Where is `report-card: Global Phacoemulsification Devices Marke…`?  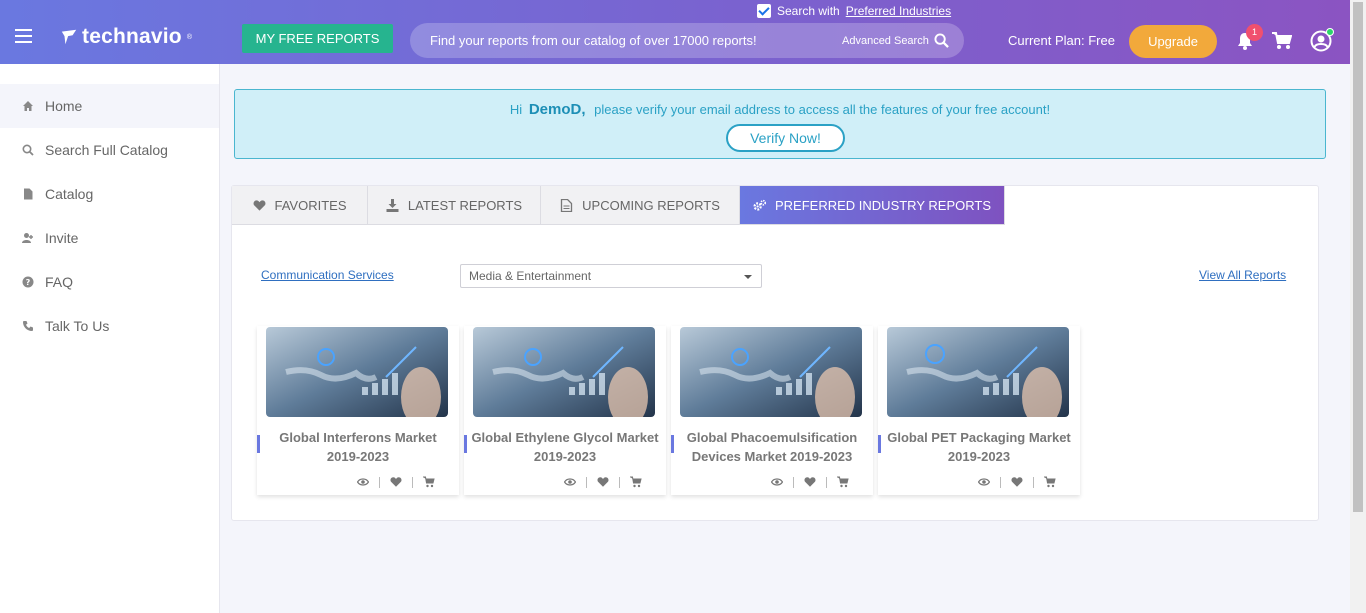
report-card: Global Phacoemulsification Devices Marke… is located at coordinates (772, 410).